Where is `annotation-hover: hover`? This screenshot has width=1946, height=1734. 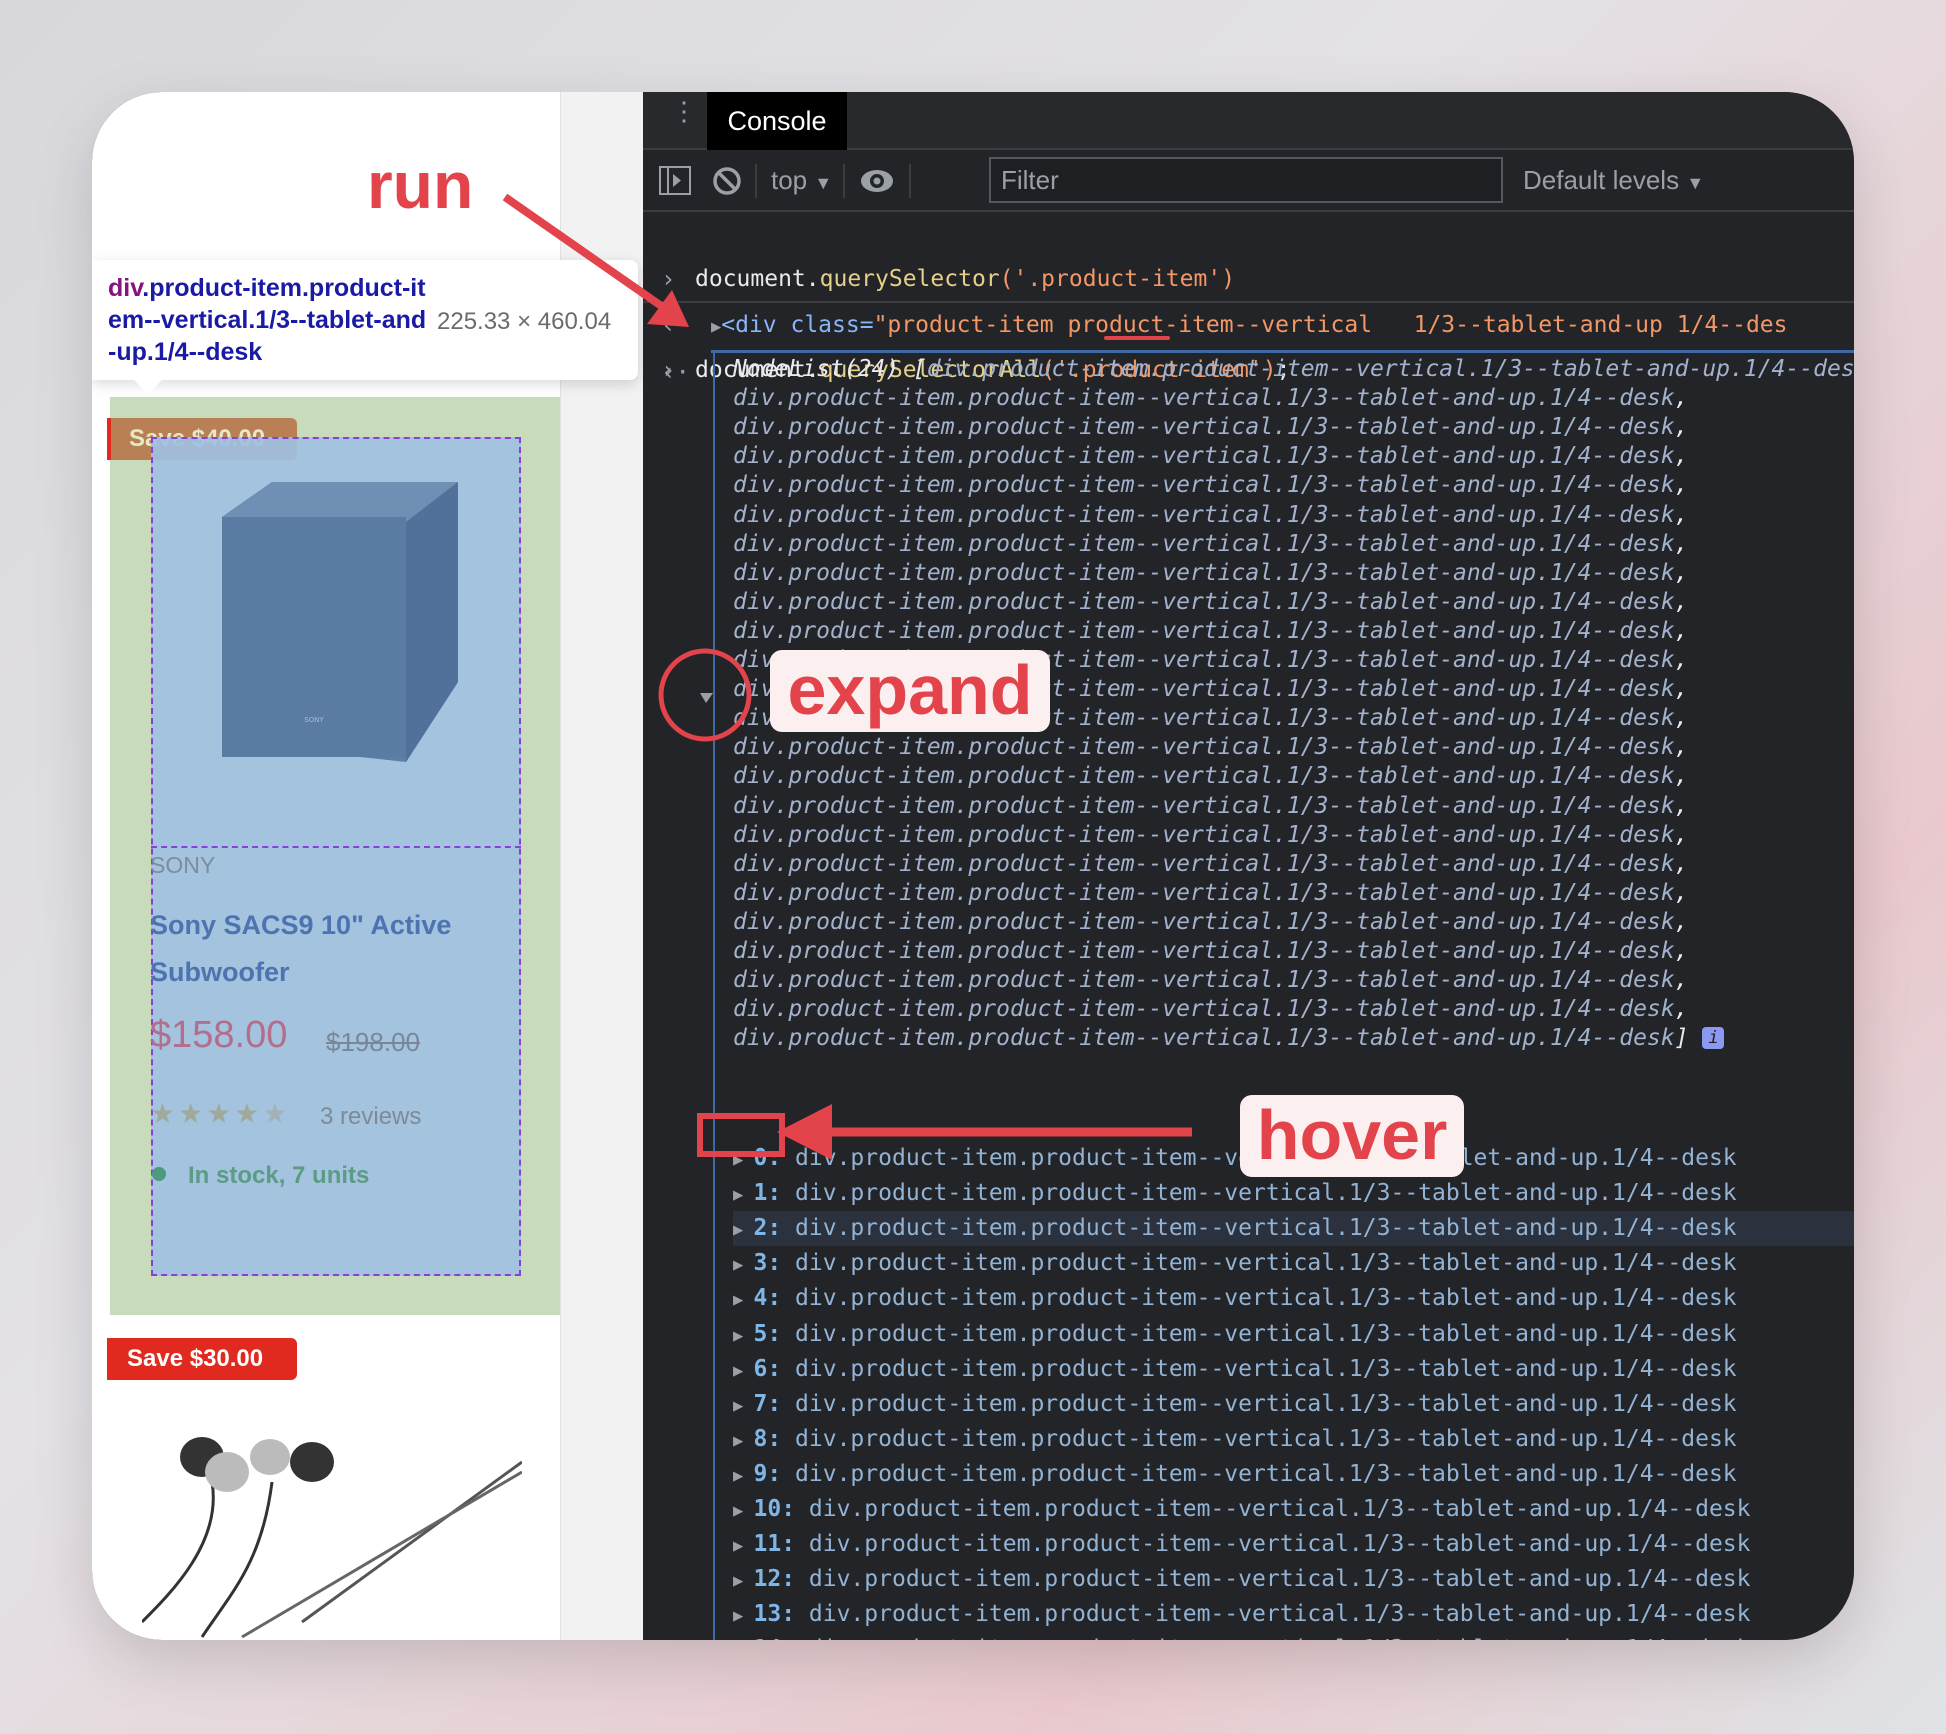
annotation-hover: hover is located at coordinates (1352, 1136).